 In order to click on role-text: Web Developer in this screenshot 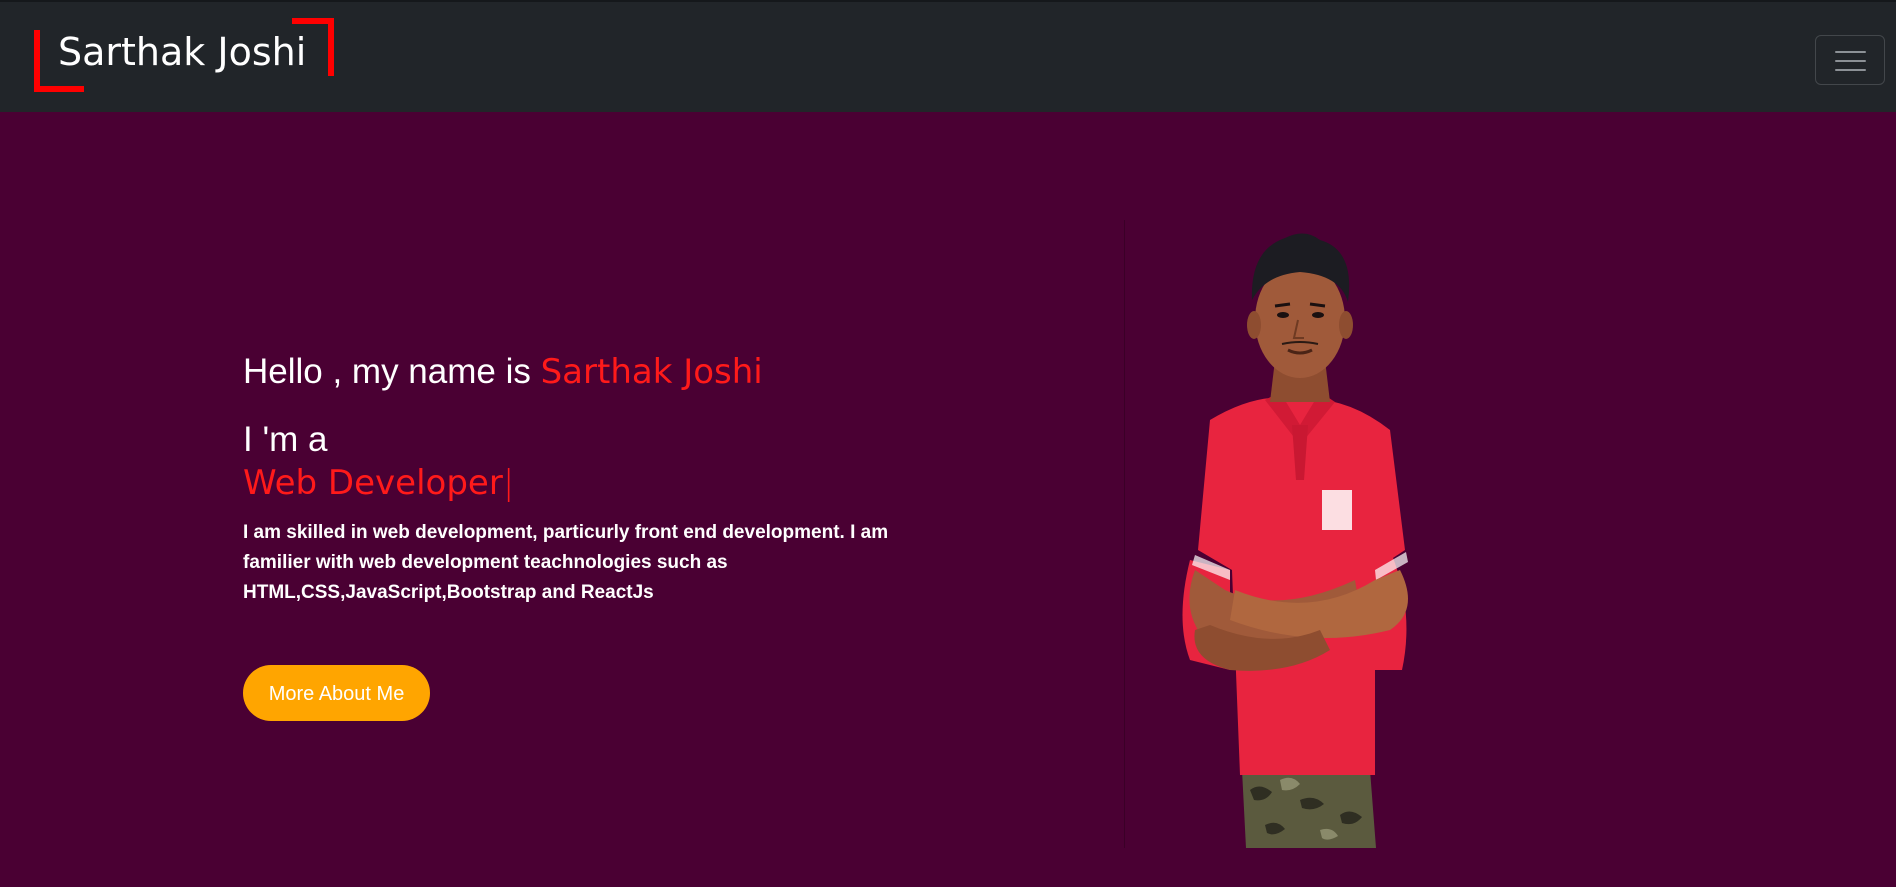, I will do `click(373, 483)`.